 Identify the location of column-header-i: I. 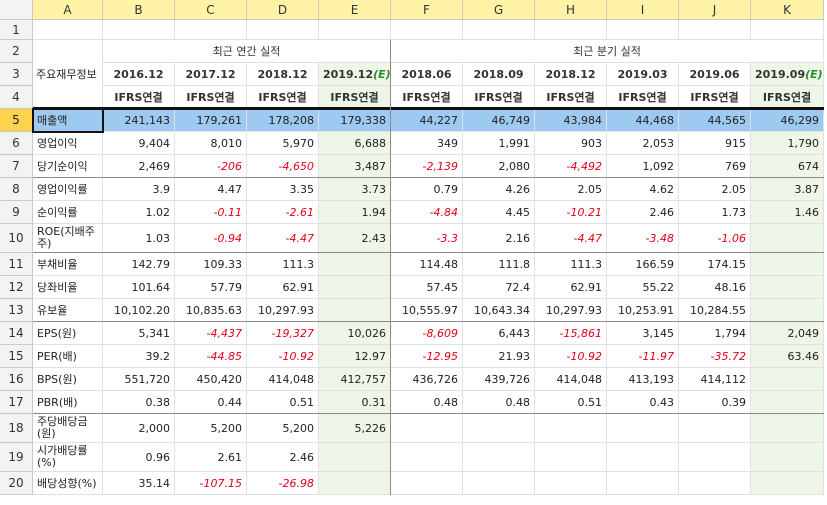
(643, 10).